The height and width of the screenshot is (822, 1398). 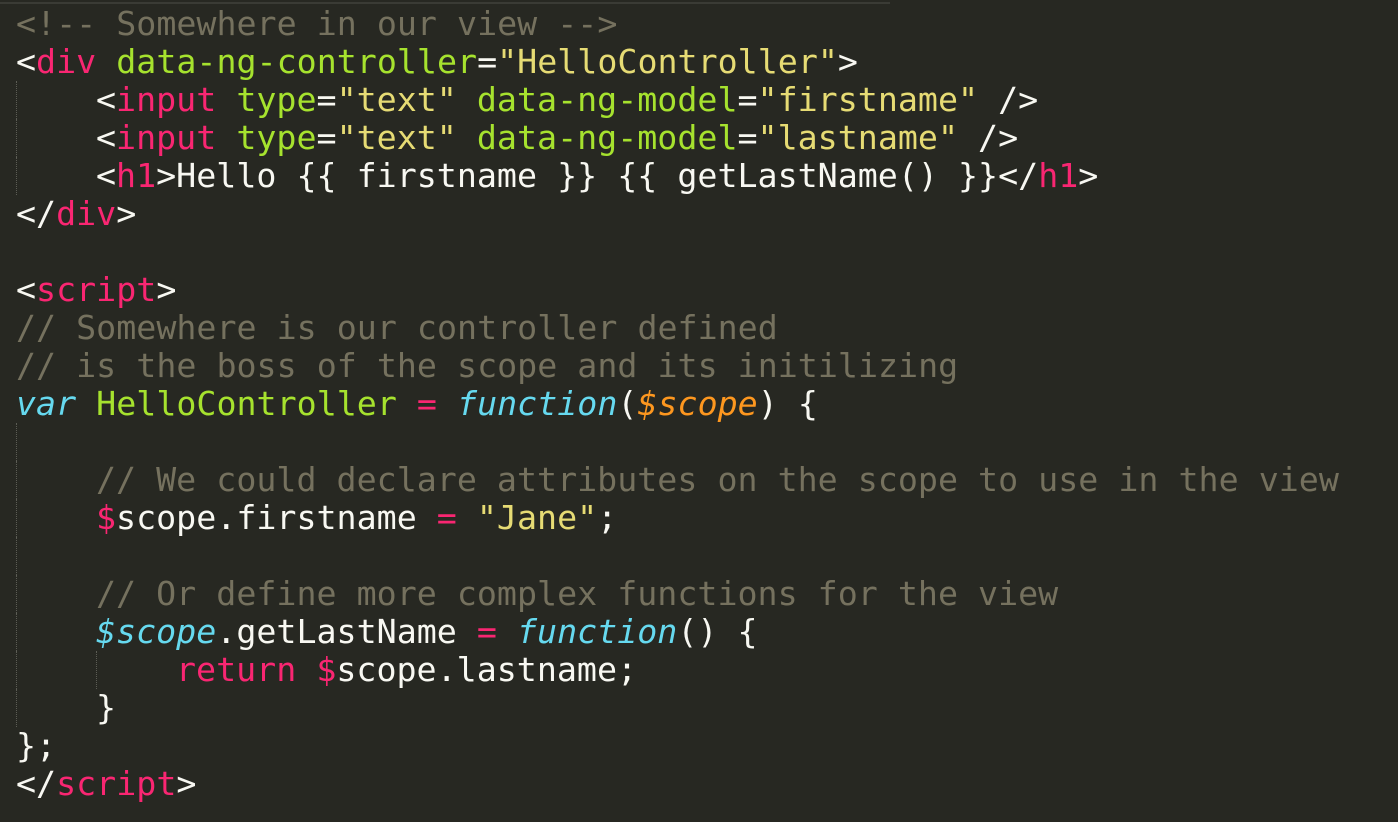 I want to click on function-name: HelloController, so click(x=236, y=403).